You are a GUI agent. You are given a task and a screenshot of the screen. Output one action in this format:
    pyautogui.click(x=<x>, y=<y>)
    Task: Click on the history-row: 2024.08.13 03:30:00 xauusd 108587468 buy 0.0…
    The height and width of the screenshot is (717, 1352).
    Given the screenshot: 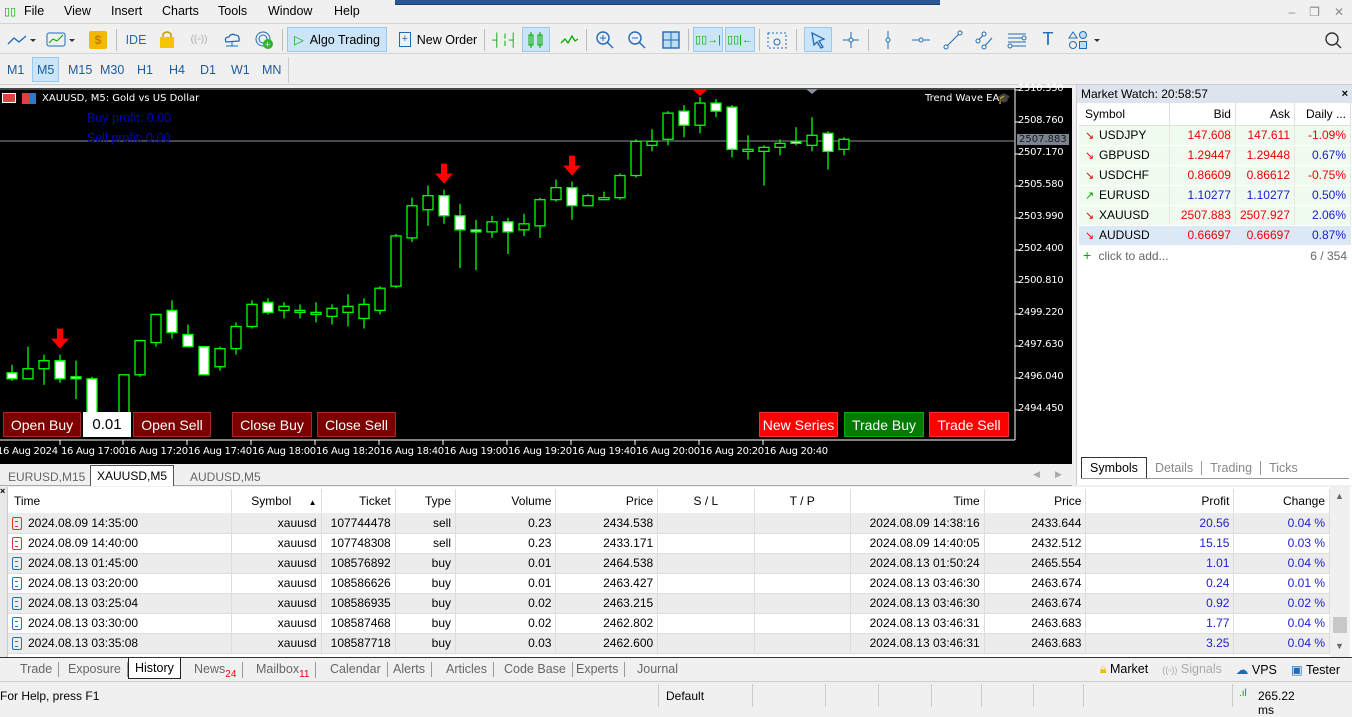 What is the action you would take?
    pyautogui.click(x=669, y=623)
    